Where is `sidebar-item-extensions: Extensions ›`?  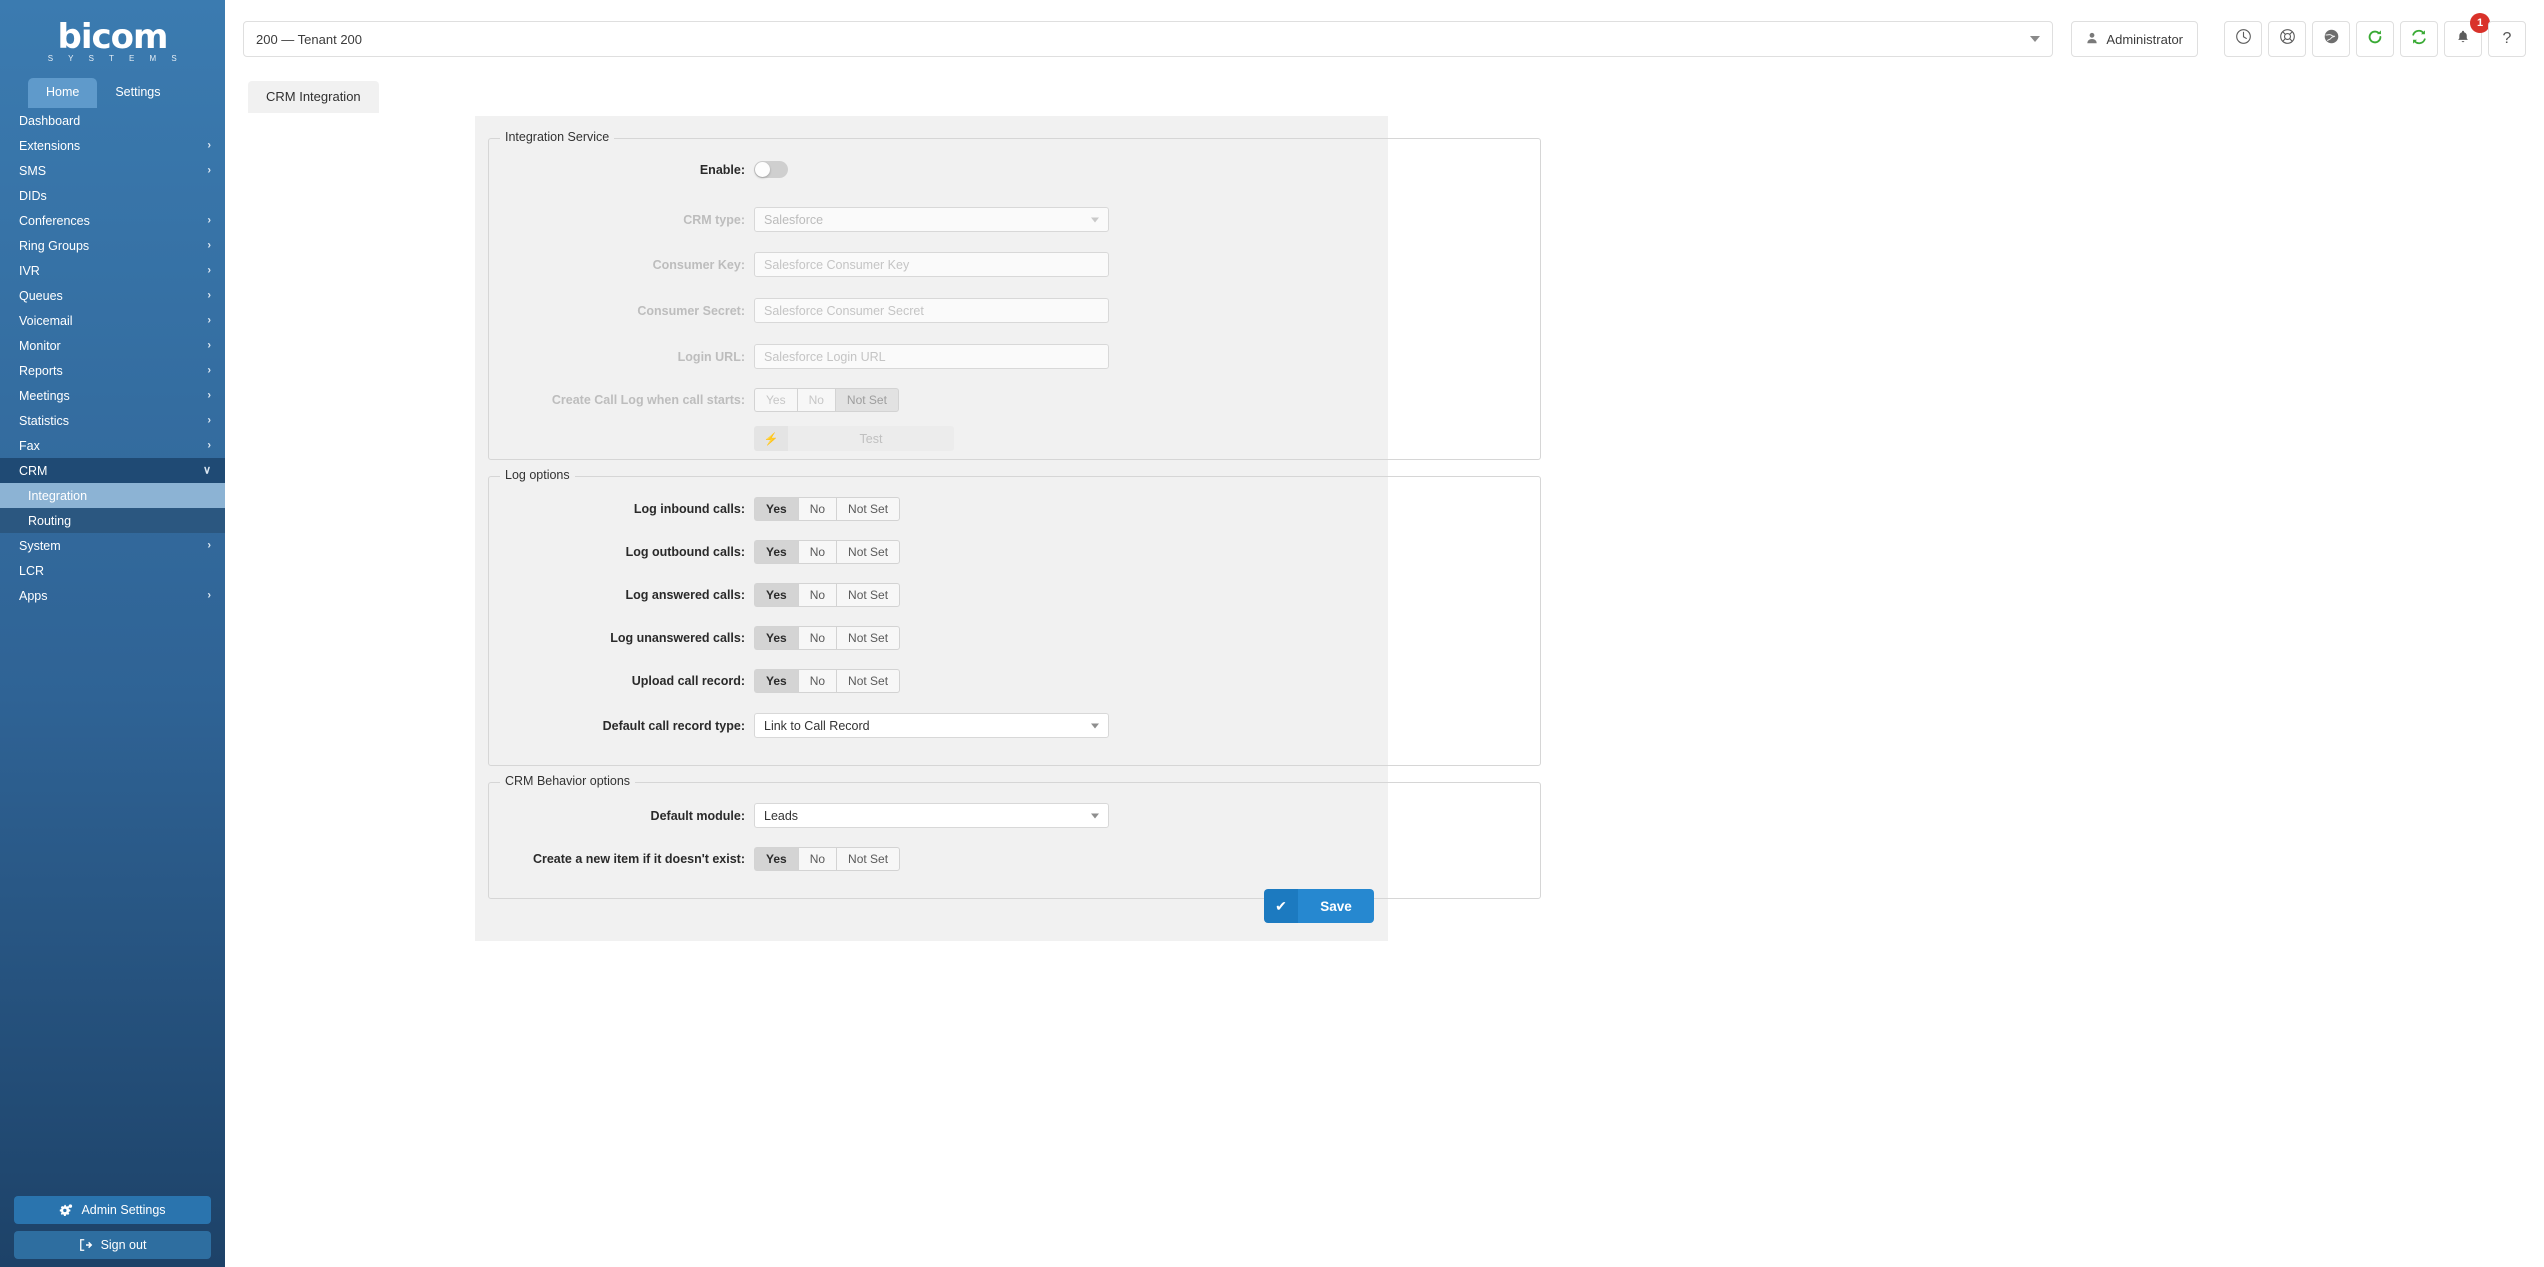
sidebar-item-extensions: Extensions › is located at coordinates (112, 145).